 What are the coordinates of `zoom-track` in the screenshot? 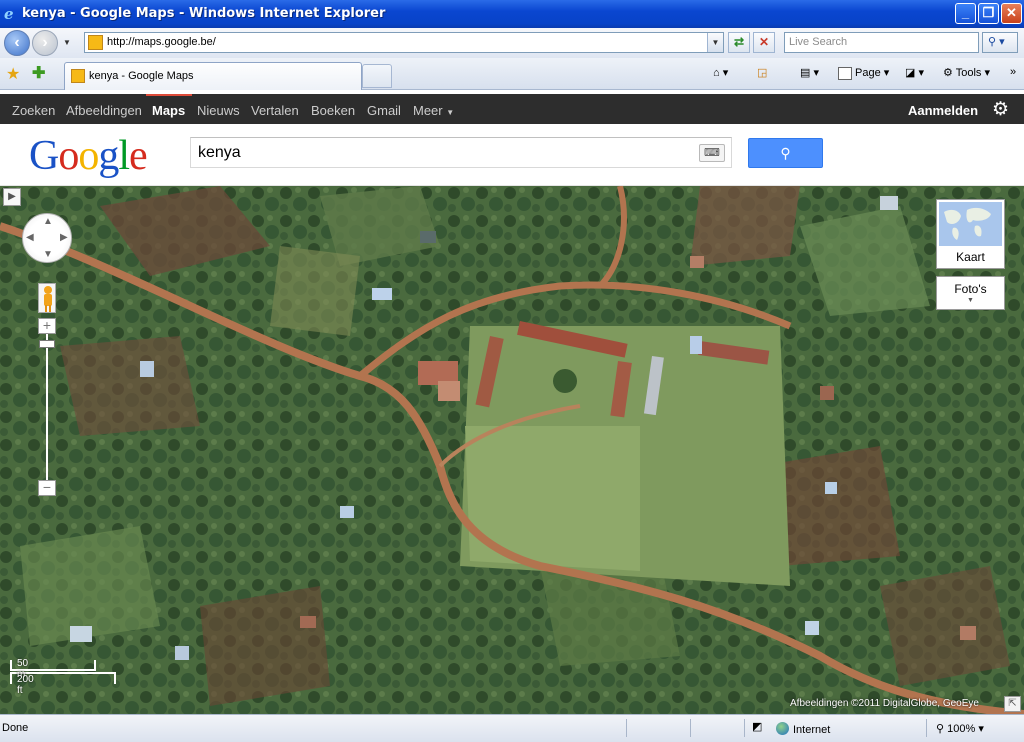 It's located at (47, 407).